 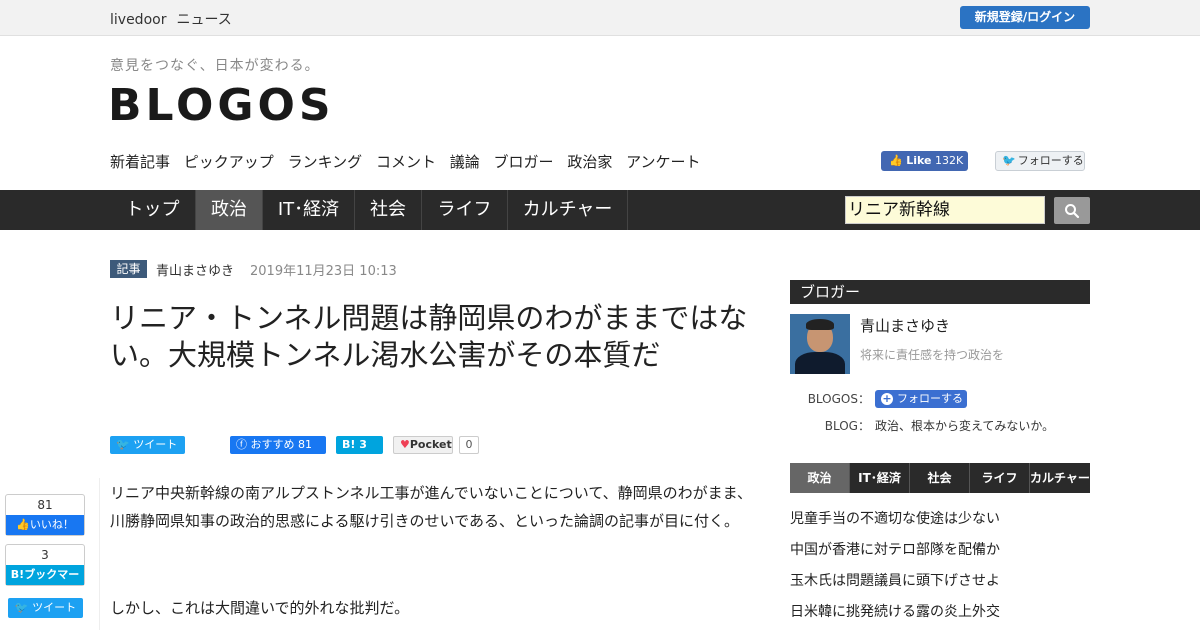 What do you see at coordinates (45, 525) in the screenshot?
I see `floating-like-label: 👍いいね！` at bounding box center [45, 525].